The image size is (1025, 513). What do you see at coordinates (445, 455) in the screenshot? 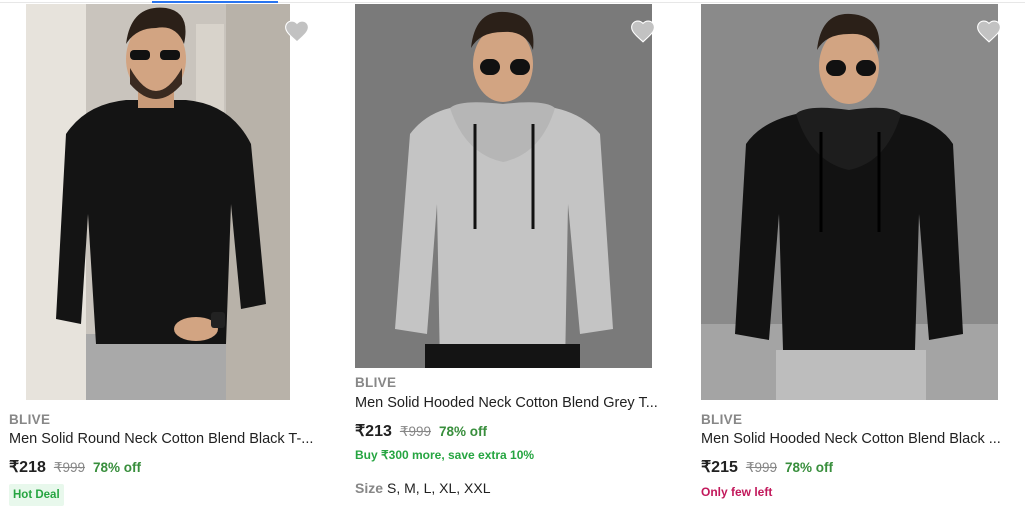
I see `bank-offer-text: Buy ₹300 more, save extra 10%` at bounding box center [445, 455].